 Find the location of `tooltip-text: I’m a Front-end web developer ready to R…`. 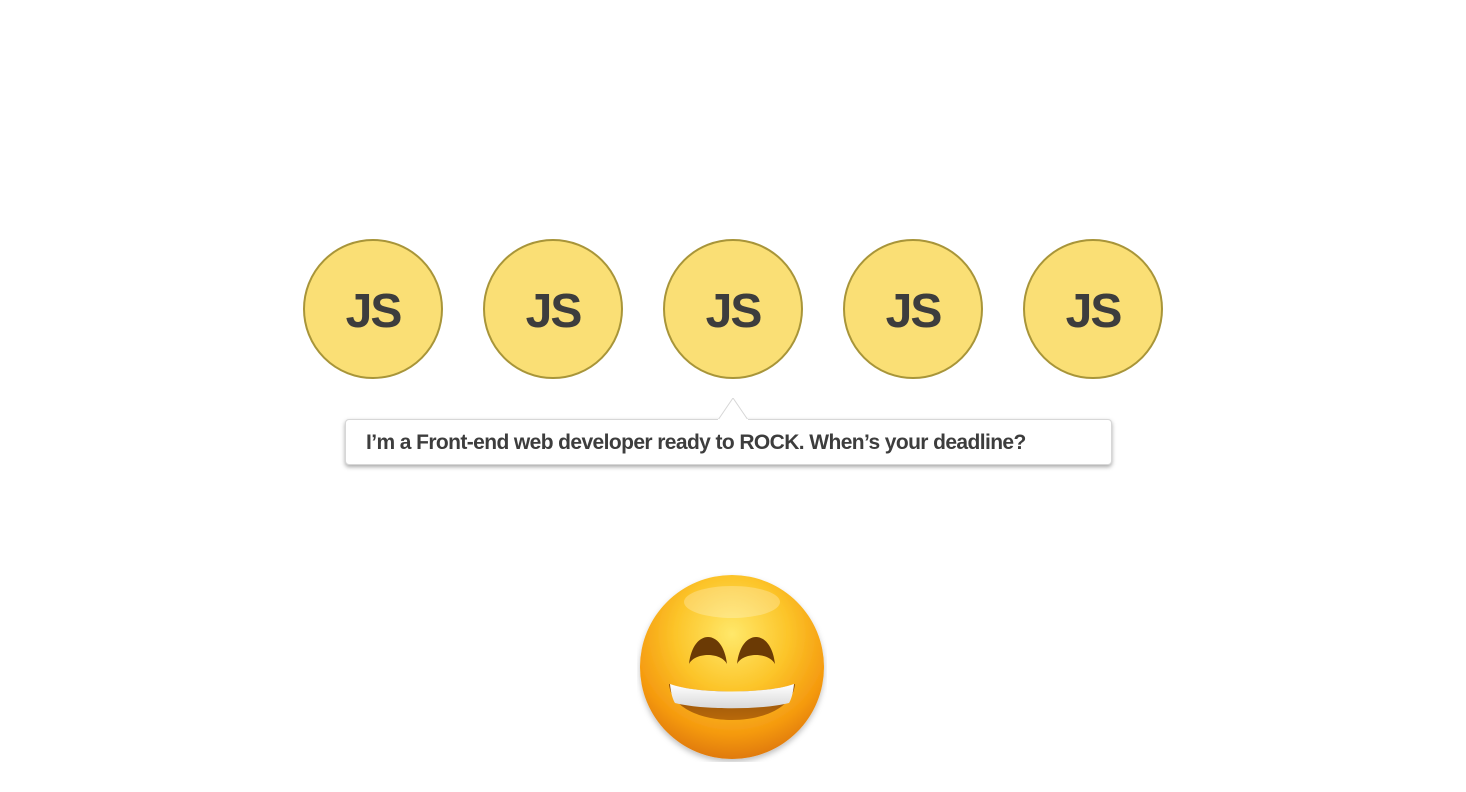

tooltip-text: I’m a Front-end web developer ready to R… is located at coordinates (696, 442).